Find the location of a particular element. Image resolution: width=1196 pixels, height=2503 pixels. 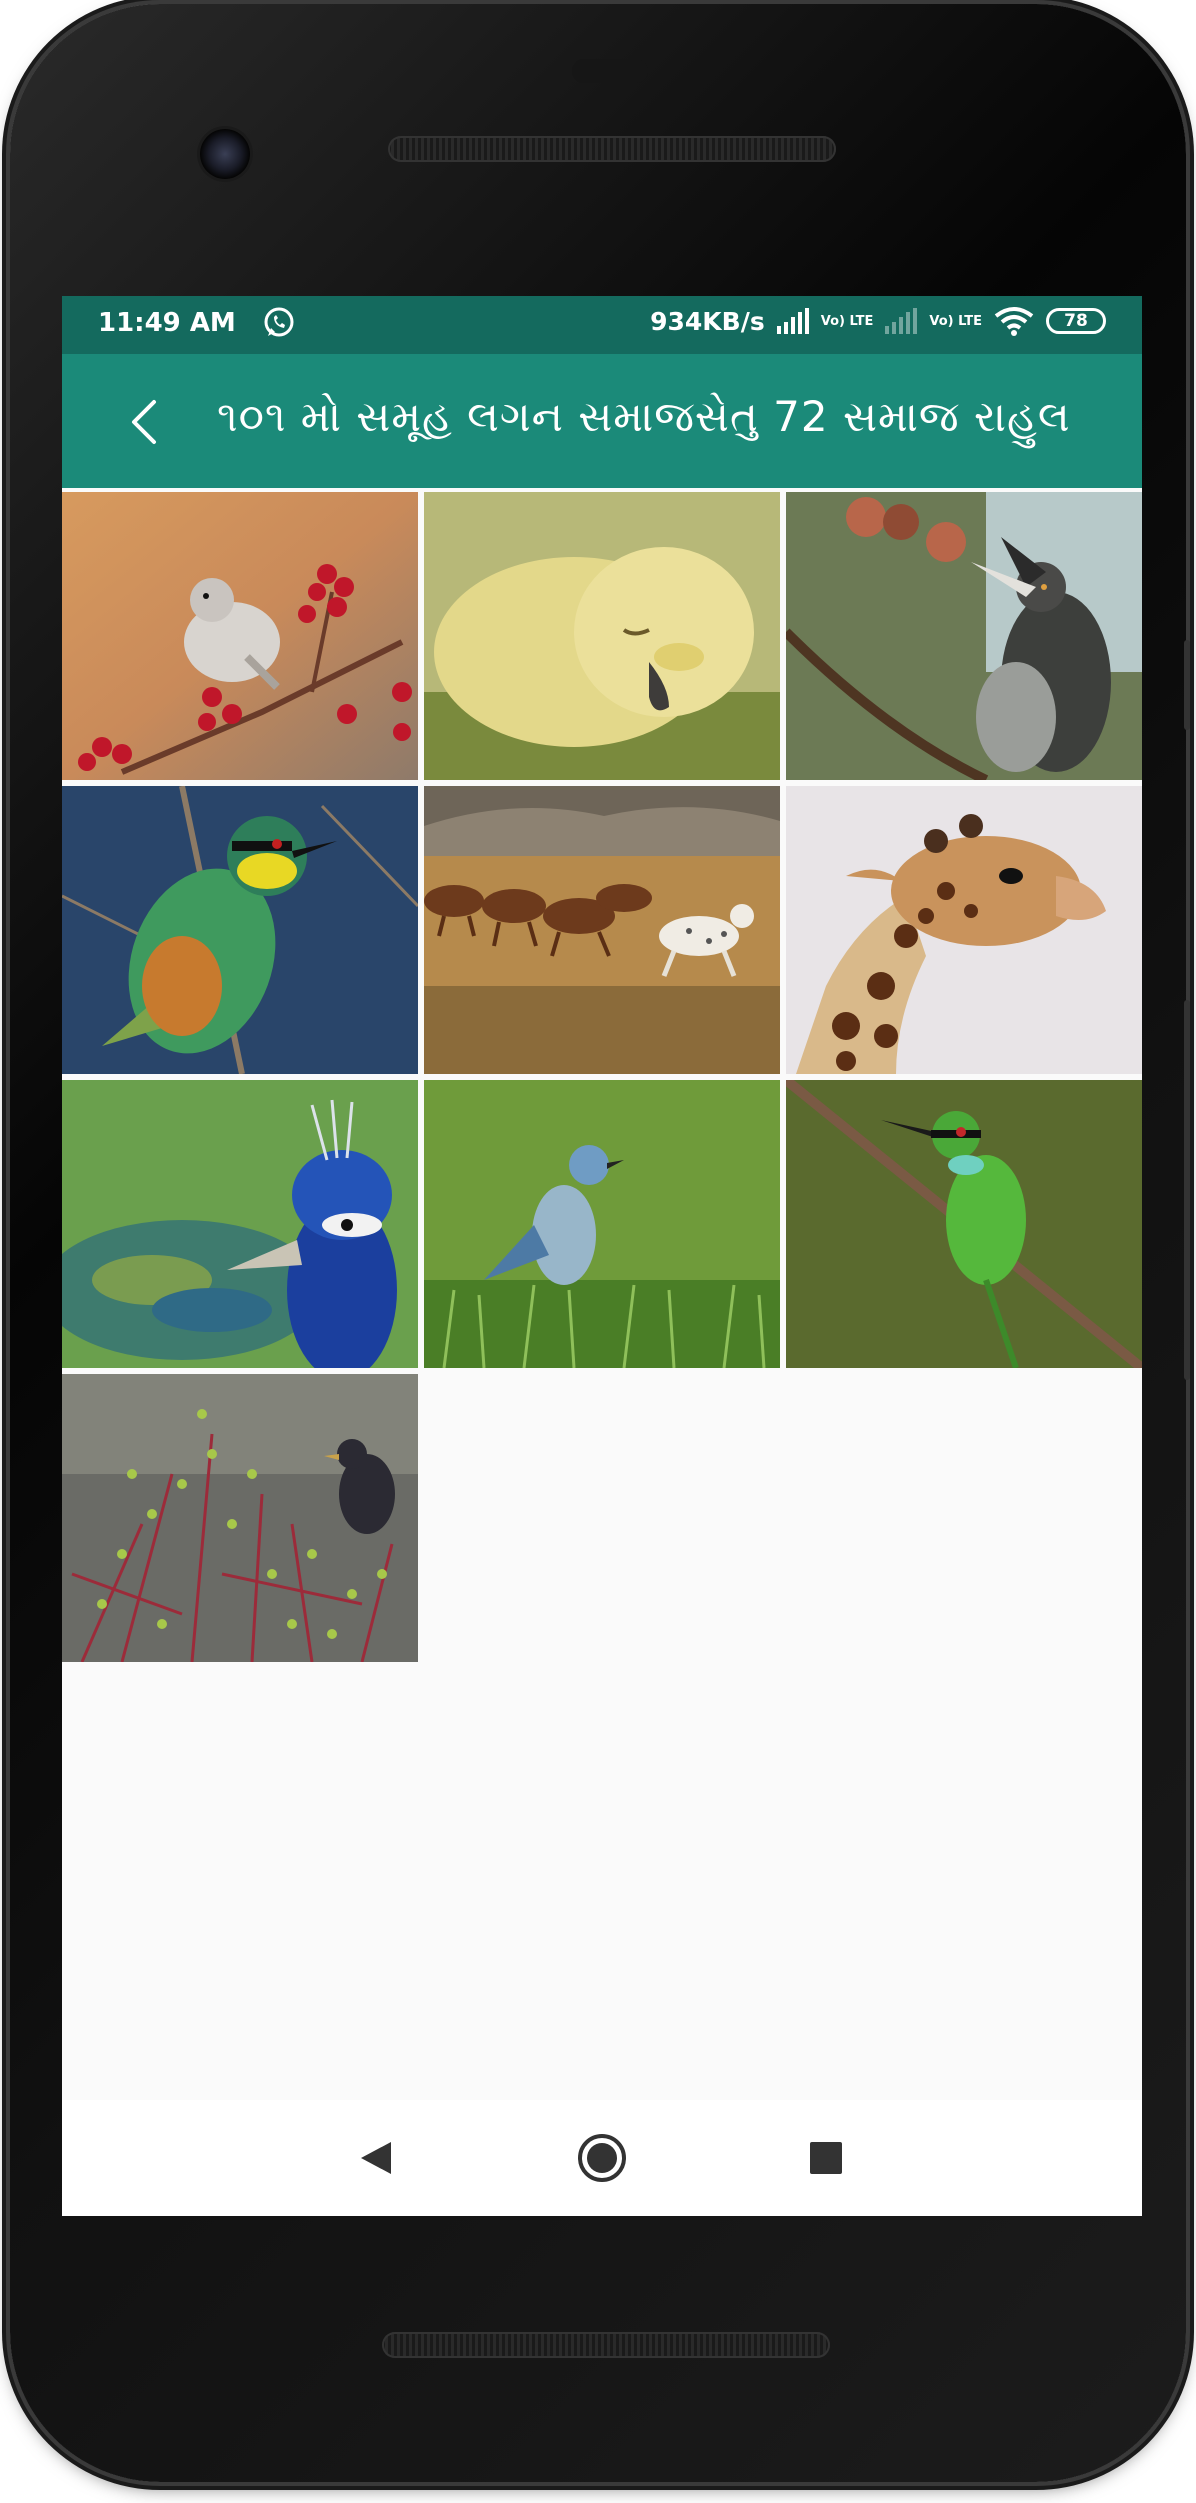

earpiece-speaker is located at coordinates (612, 149).